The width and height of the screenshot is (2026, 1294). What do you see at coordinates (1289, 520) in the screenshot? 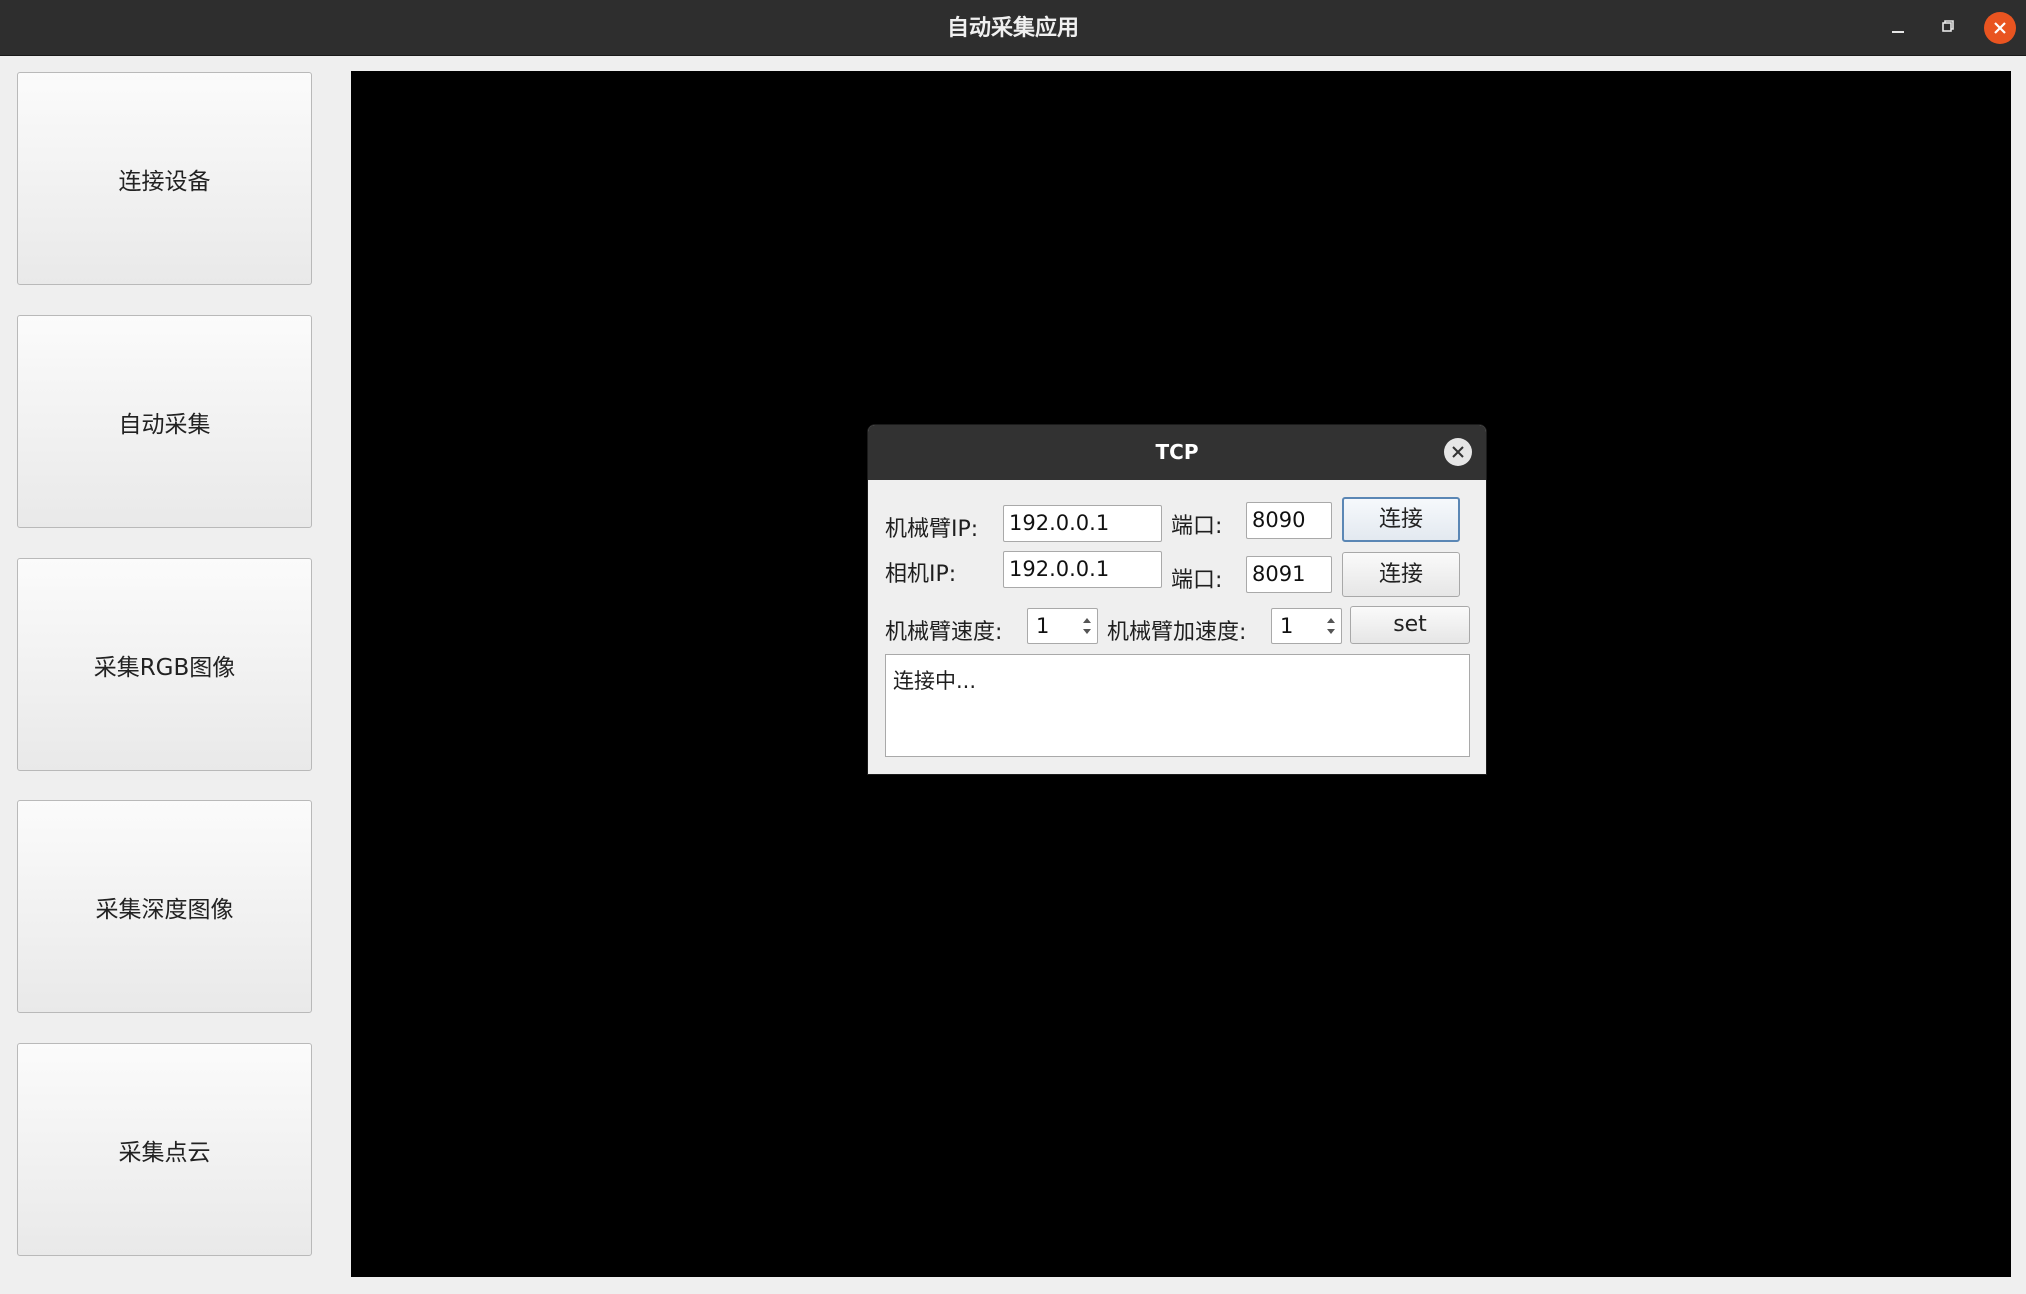
I see `arm-port-input: 8090` at bounding box center [1289, 520].